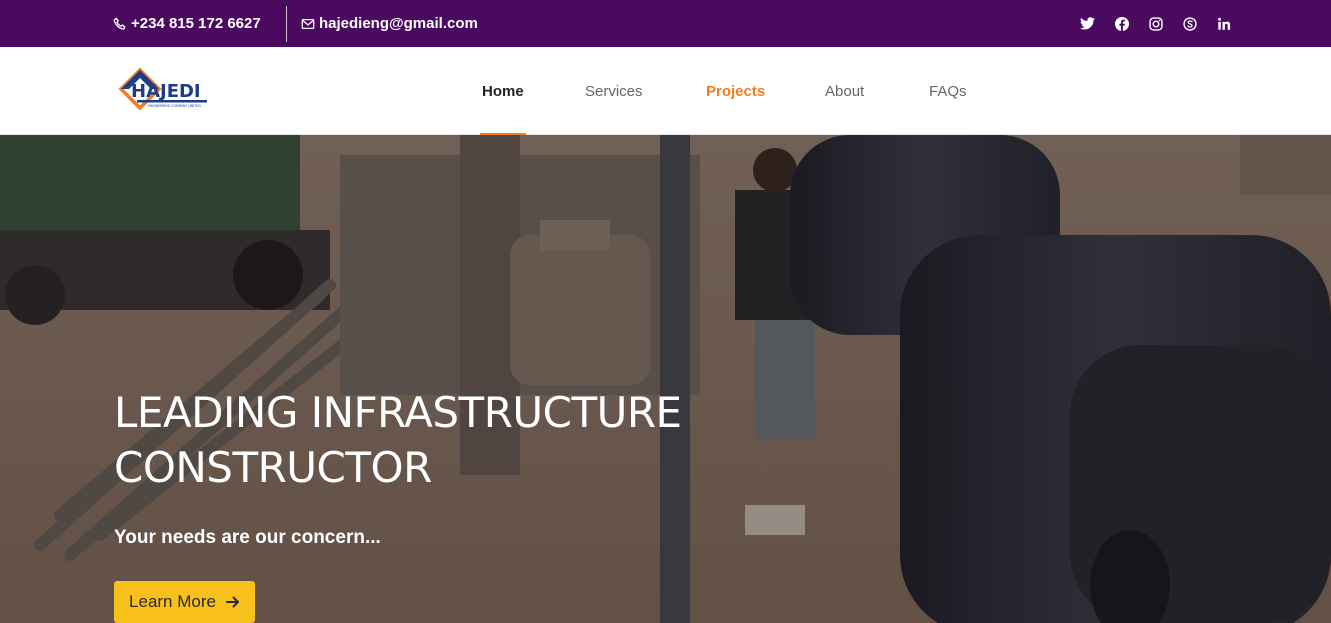 This screenshot has height=623, width=1331. I want to click on nav-about: About, so click(844, 91).